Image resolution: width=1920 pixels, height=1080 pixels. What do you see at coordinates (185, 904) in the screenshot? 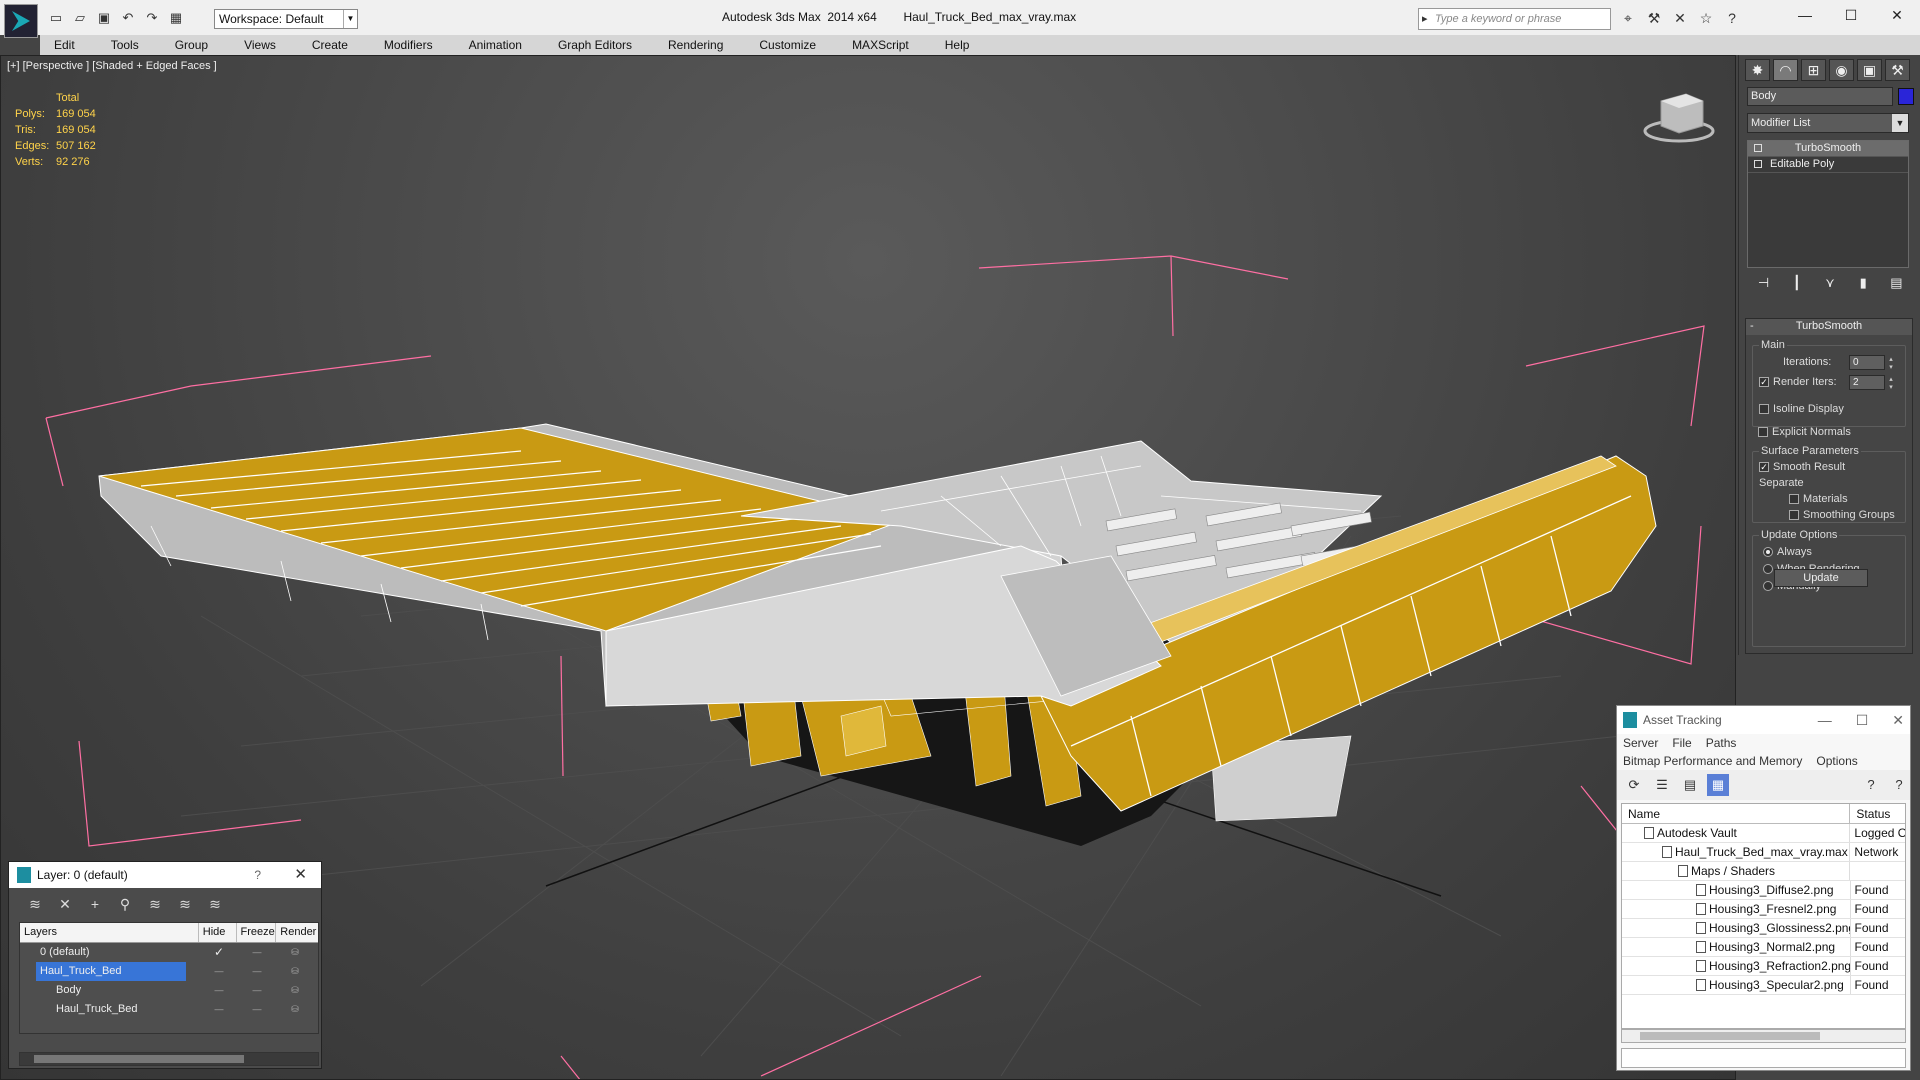
I see `hide-unhide-icon: ≋` at bounding box center [185, 904].